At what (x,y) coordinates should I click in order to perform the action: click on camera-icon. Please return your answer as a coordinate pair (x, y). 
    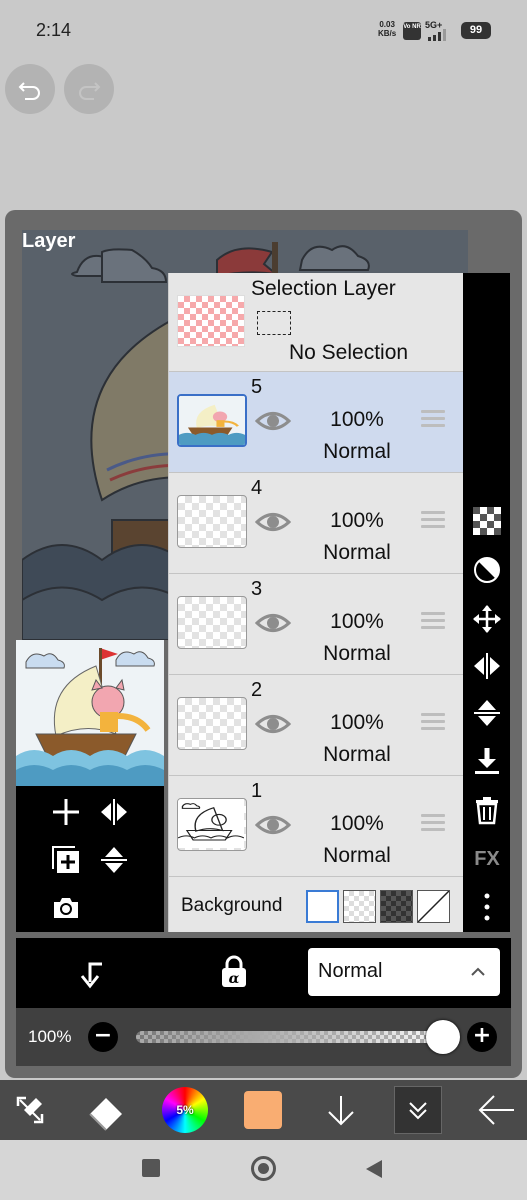
    Looking at the image, I should click on (66, 908).